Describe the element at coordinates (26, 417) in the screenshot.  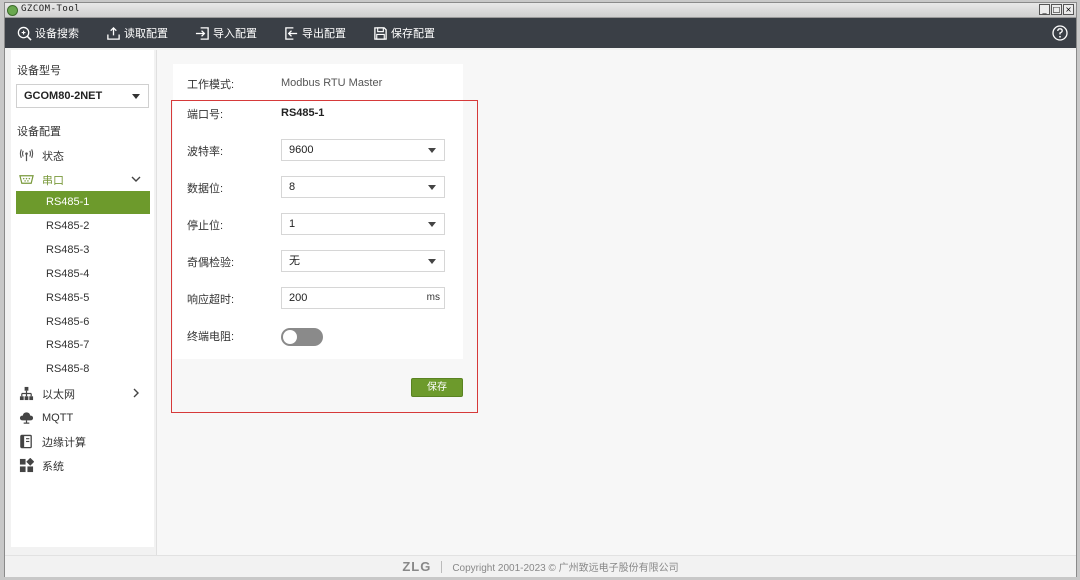
I see `cloud-icon` at that location.